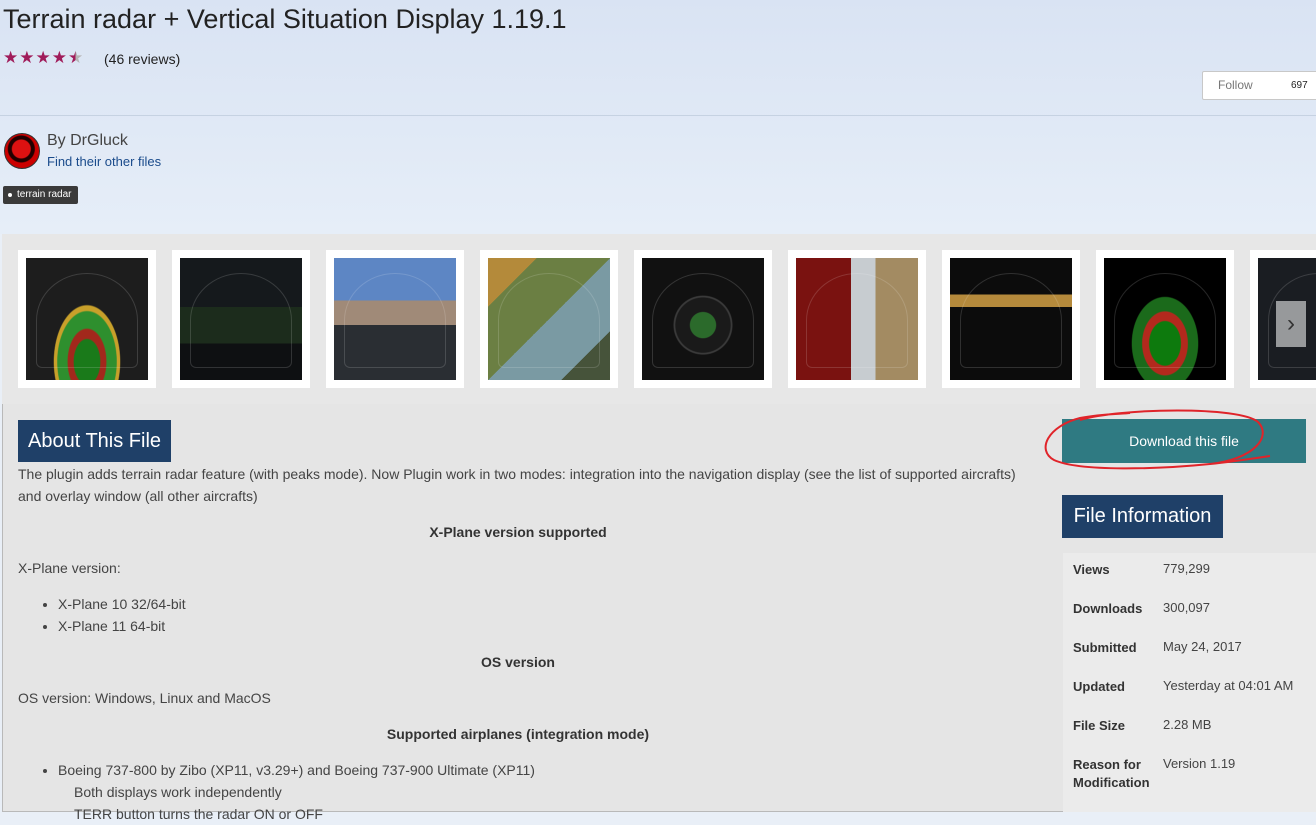 The width and height of the screenshot is (1316, 825). I want to click on red-circle-annotation, so click(1157, 439).